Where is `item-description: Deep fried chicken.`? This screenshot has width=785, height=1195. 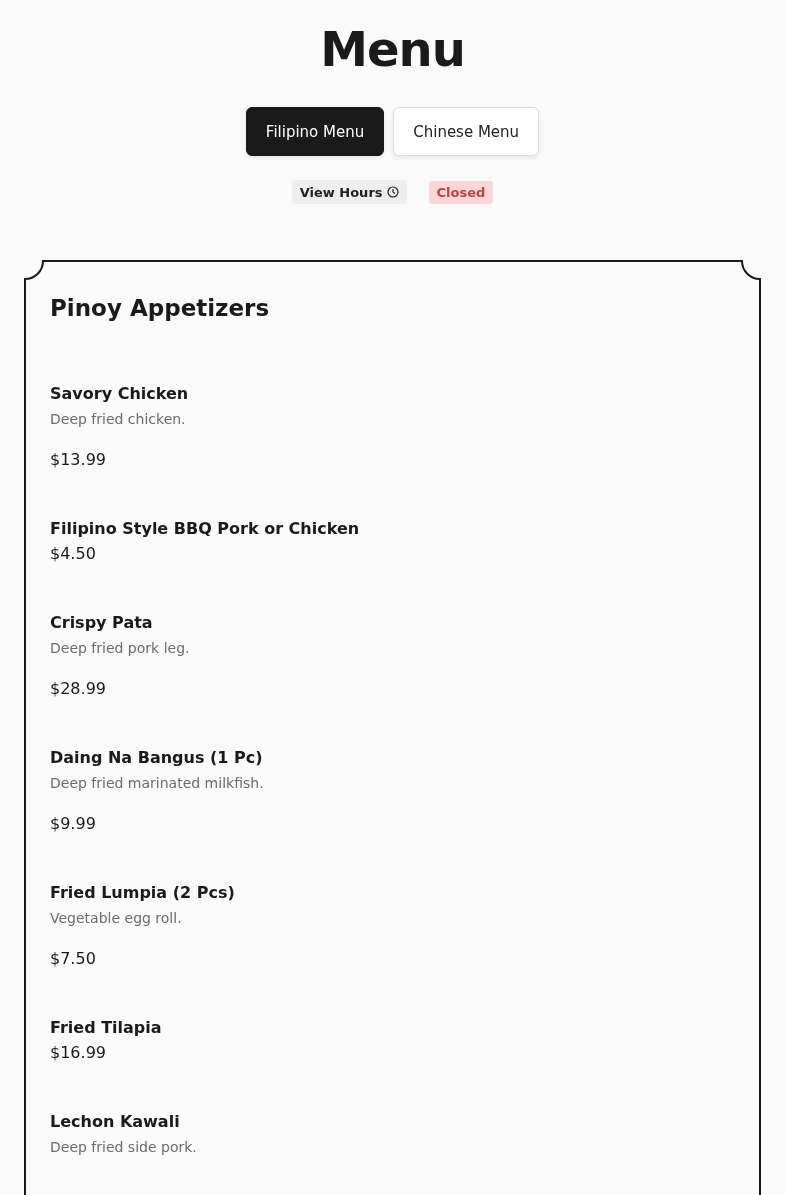 item-description: Deep fried chicken. is located at coordinates (118, 419).